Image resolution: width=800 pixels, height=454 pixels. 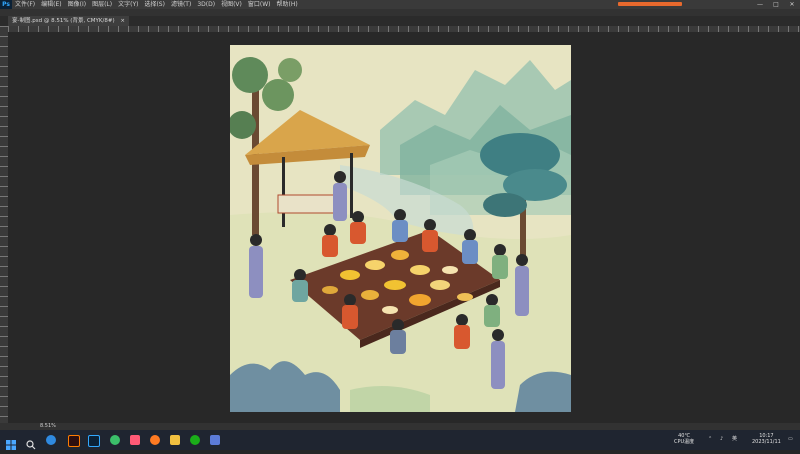 What do you see at coordinates (51, 440) in the screenshot?
I see `edge-browser-icon` at bounding box center [51, 440].